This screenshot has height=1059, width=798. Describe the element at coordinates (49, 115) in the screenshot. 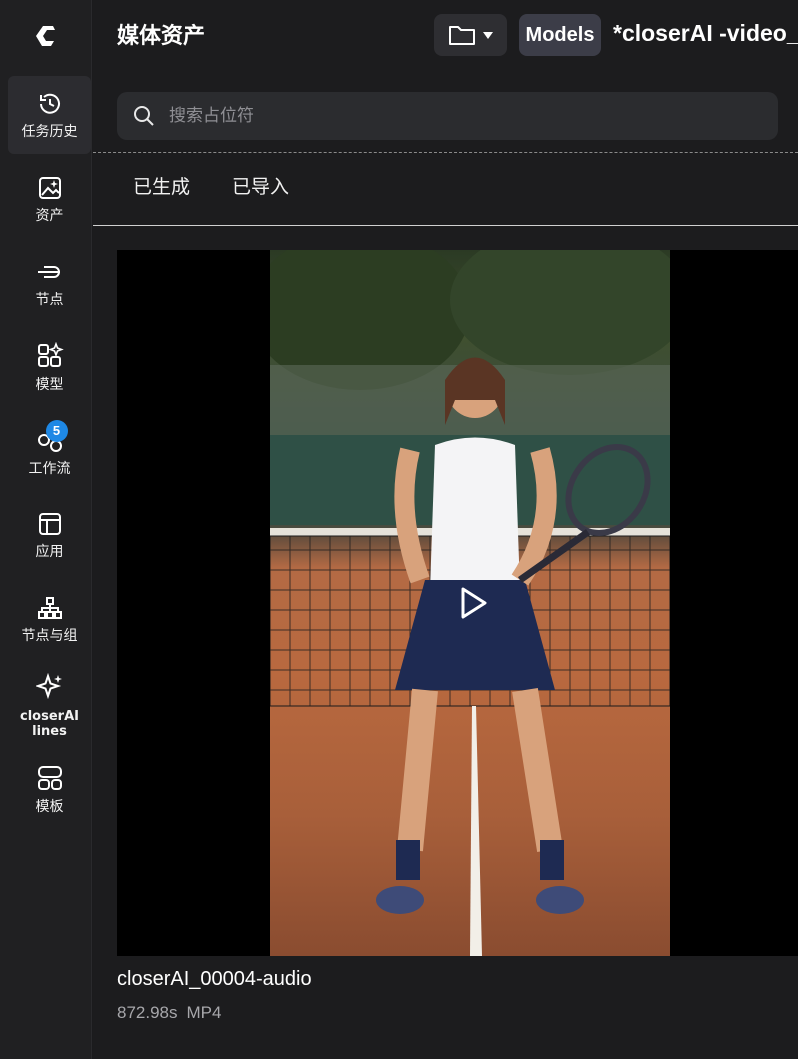

I see `sidebar-item-history: 任务历史` at that location.